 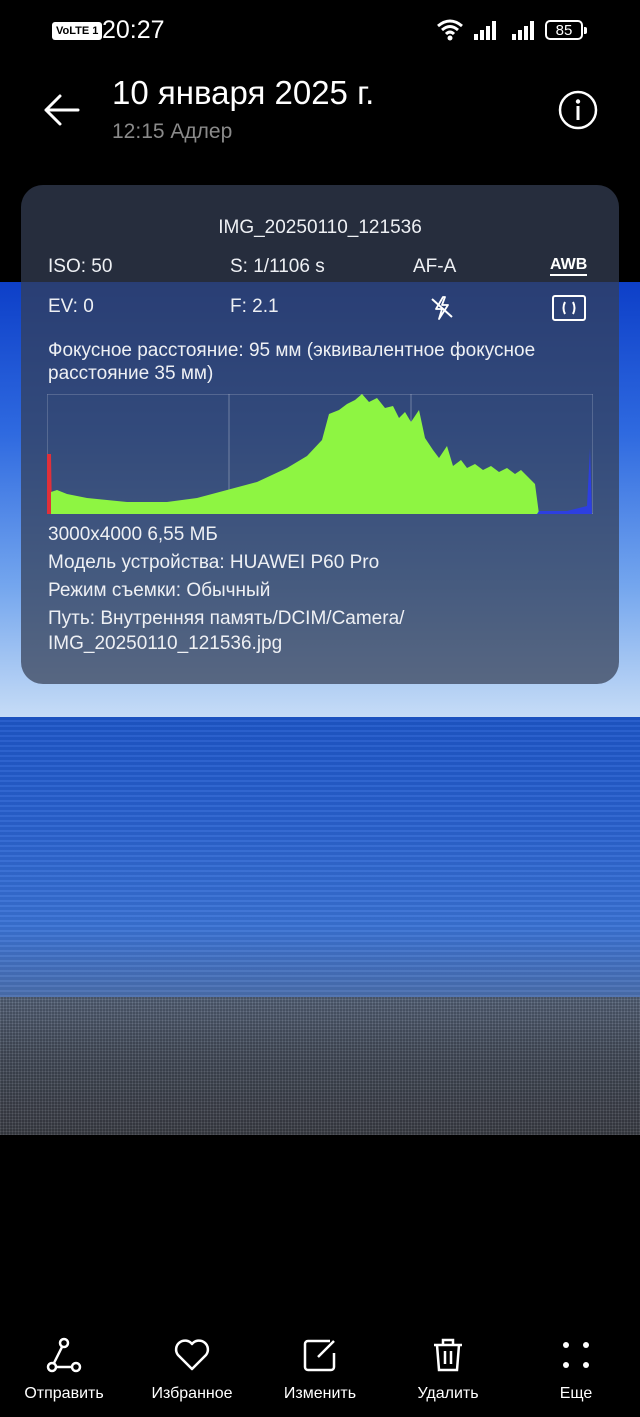 What do you see at coordinates (319, 1355) in the screenshot?
I see `edit-icon` at bounding box center [319, 1355].